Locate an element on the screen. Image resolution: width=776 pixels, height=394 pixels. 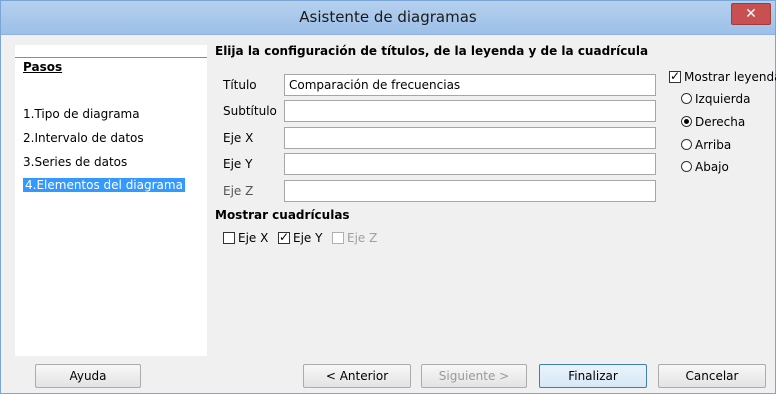
step-elementos-del-diagrama: 4.Elementos del diagrama is located at coordinates (104, 185).